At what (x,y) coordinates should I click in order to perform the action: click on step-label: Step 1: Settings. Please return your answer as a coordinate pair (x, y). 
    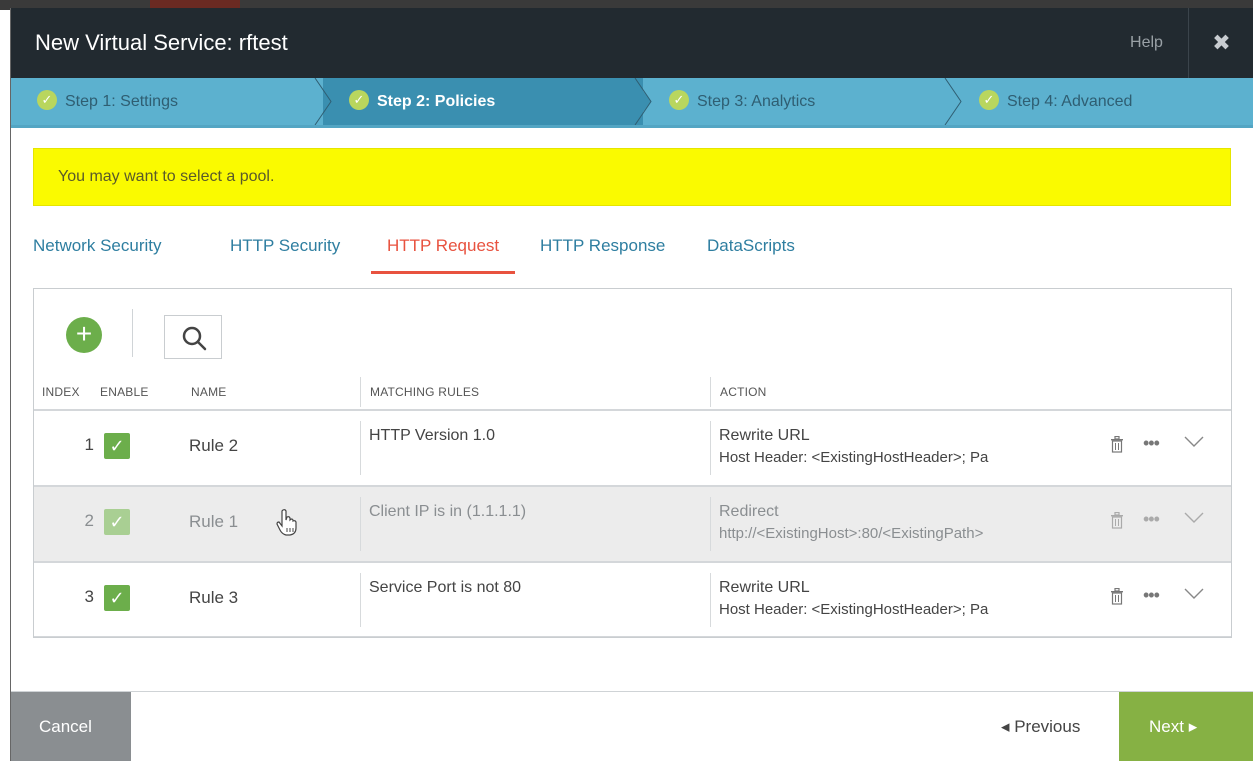
    Looking at the image, I should click on (121, 101).